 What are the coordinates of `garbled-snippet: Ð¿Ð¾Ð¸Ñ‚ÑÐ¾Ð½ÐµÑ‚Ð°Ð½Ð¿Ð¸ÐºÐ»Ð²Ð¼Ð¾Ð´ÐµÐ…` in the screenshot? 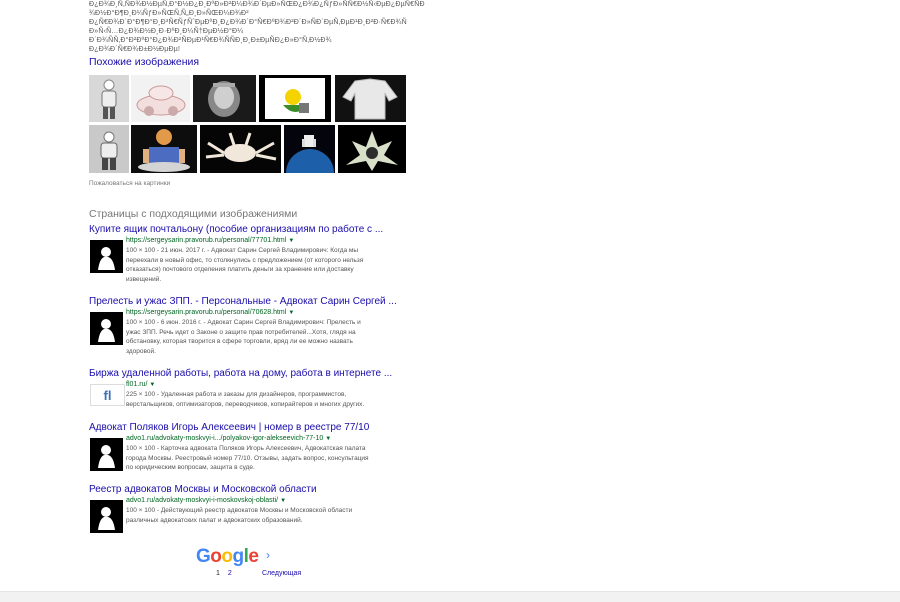 It's located at (257, 27).